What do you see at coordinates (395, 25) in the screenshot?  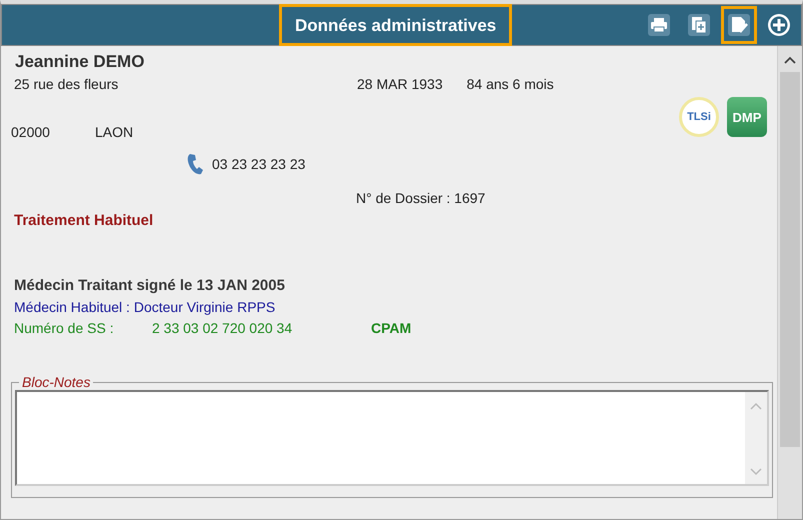 I see `window-title: Données administratives` at bounding box center [395, 25].